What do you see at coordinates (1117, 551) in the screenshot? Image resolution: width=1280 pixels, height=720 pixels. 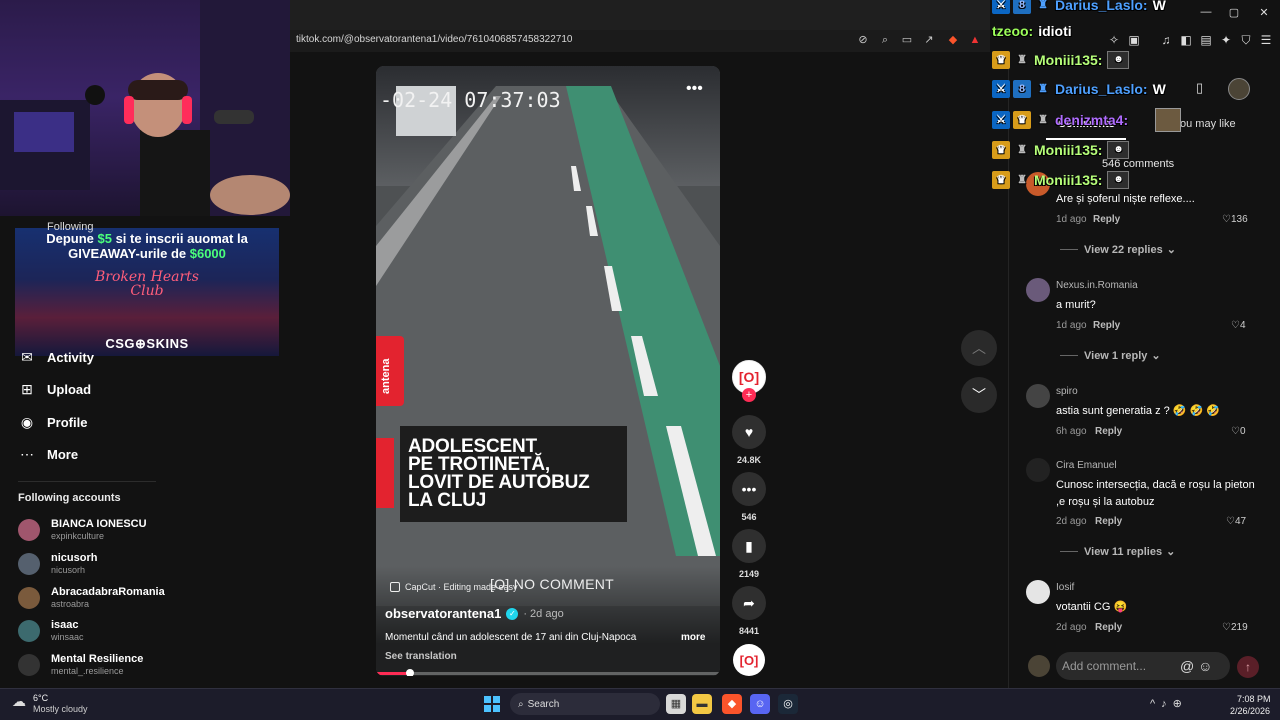 I see `view-replies-button: View 11 replies ⌄` at bounding box center [1117, 551].